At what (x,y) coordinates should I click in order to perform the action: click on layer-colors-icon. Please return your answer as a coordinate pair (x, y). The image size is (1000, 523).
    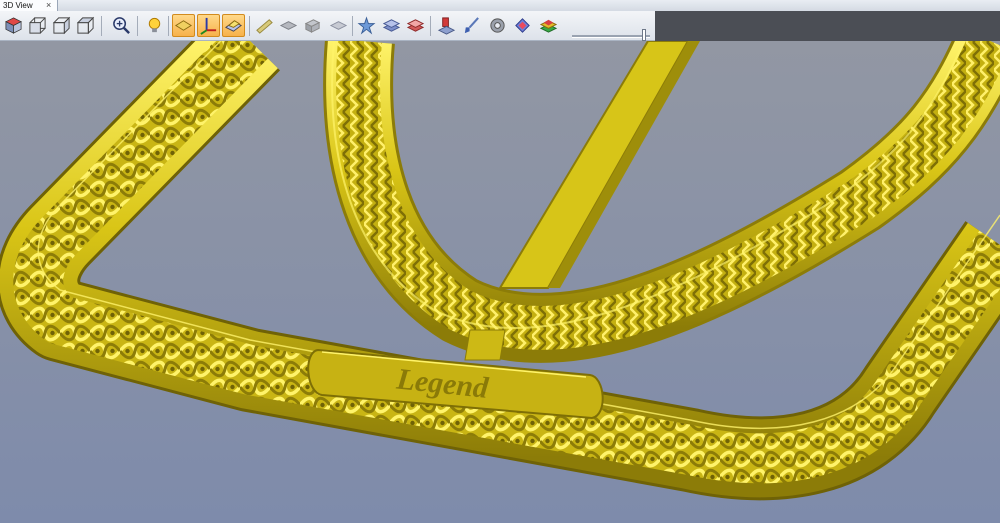
    Looking at the image, I should click on (548, 26).